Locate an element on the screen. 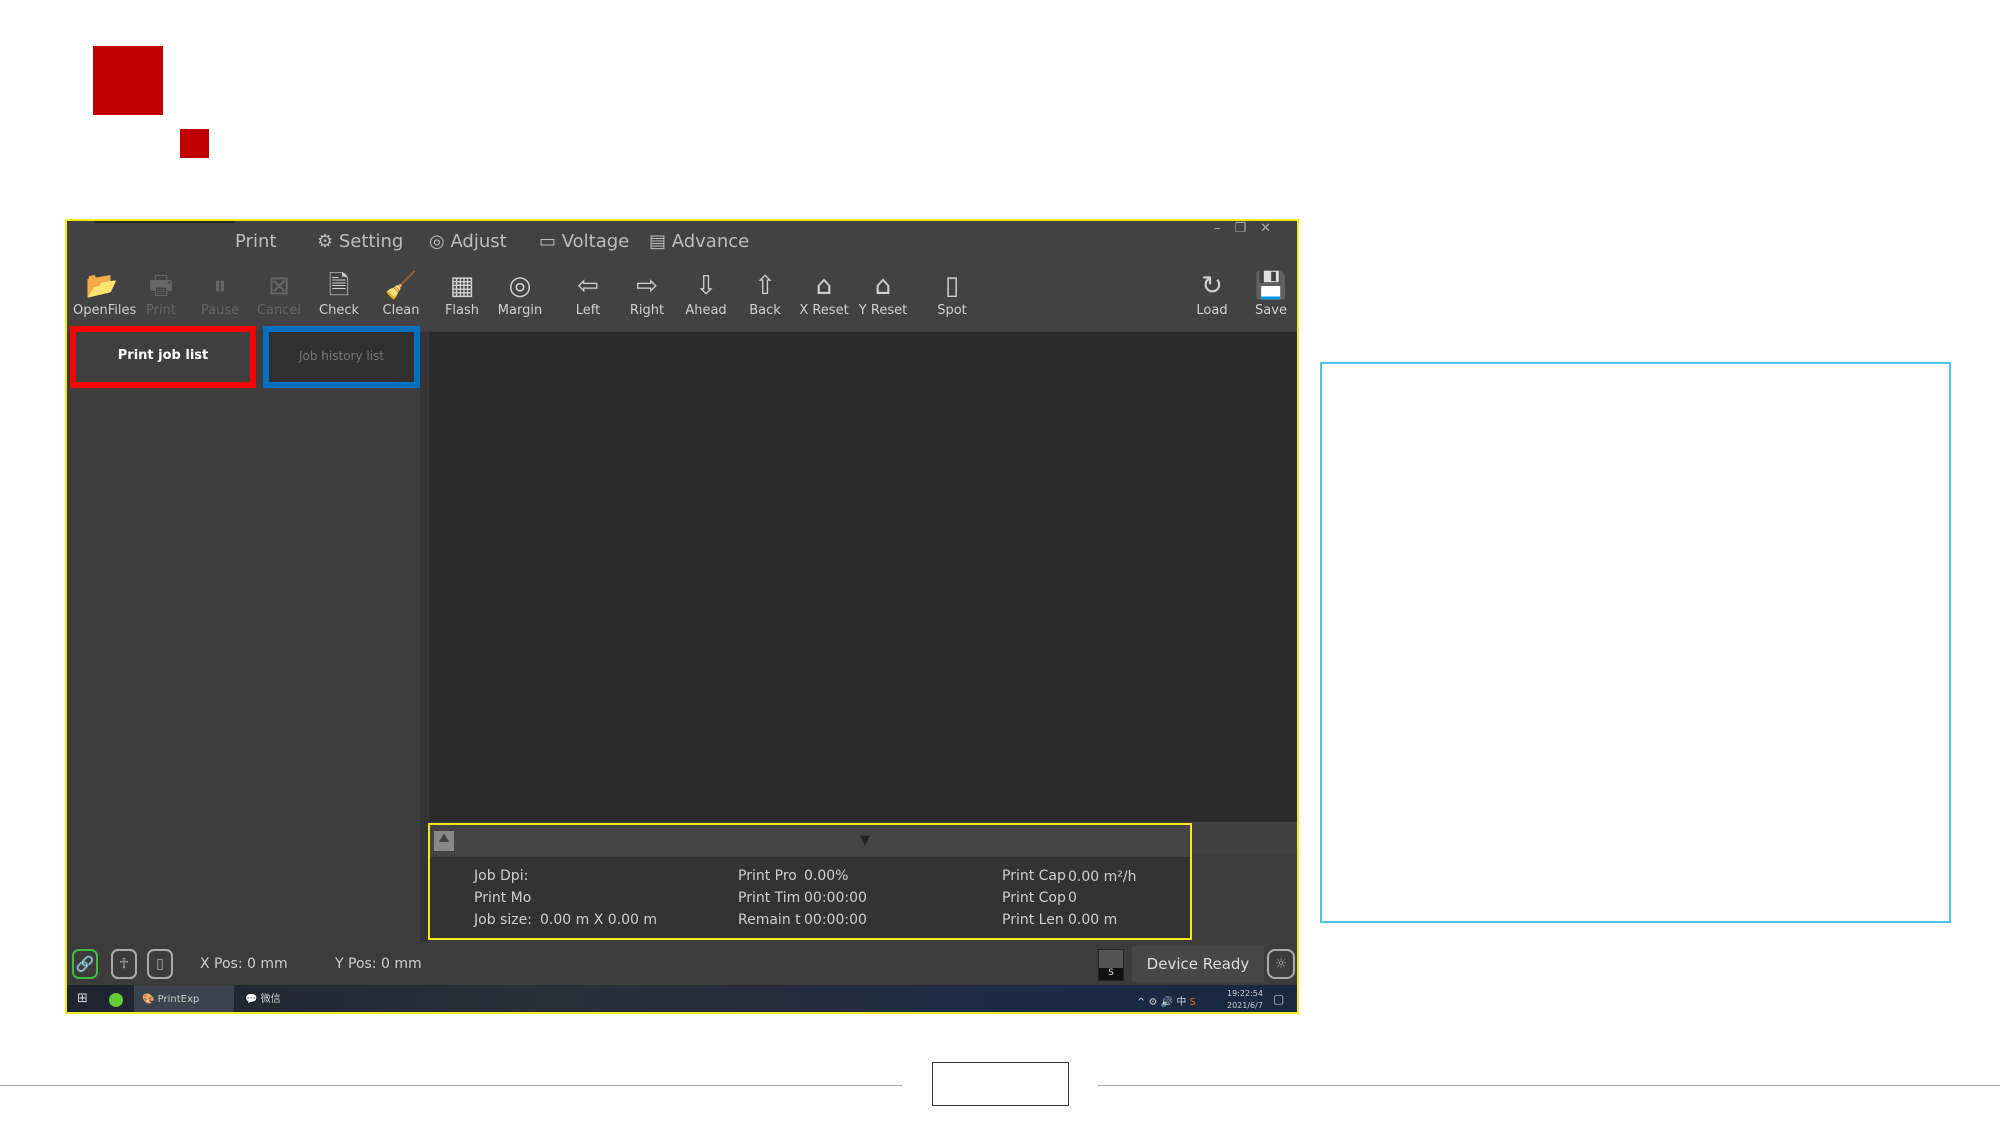  page-number-box is located at coordinates (1000, 1084).